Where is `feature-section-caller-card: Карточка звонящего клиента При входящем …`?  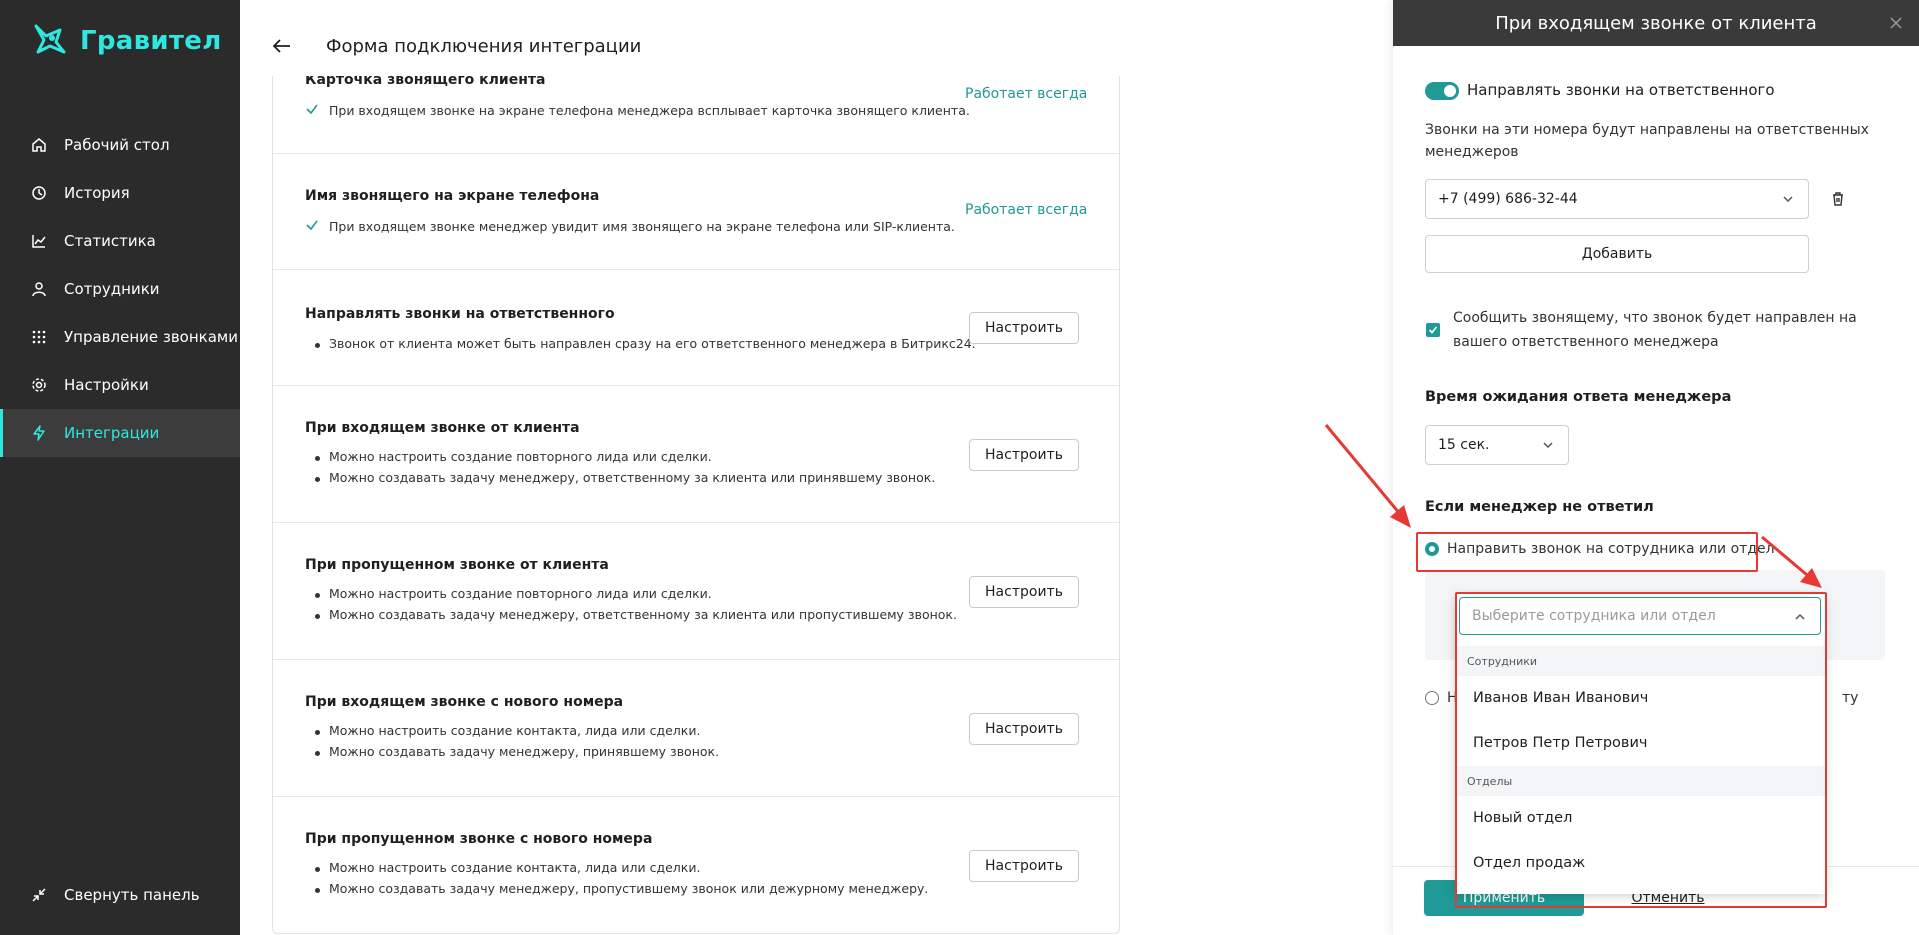 feature-section-caller-card: Карточка звонящего клиента При входящем … is located at coordinates (696, 115).